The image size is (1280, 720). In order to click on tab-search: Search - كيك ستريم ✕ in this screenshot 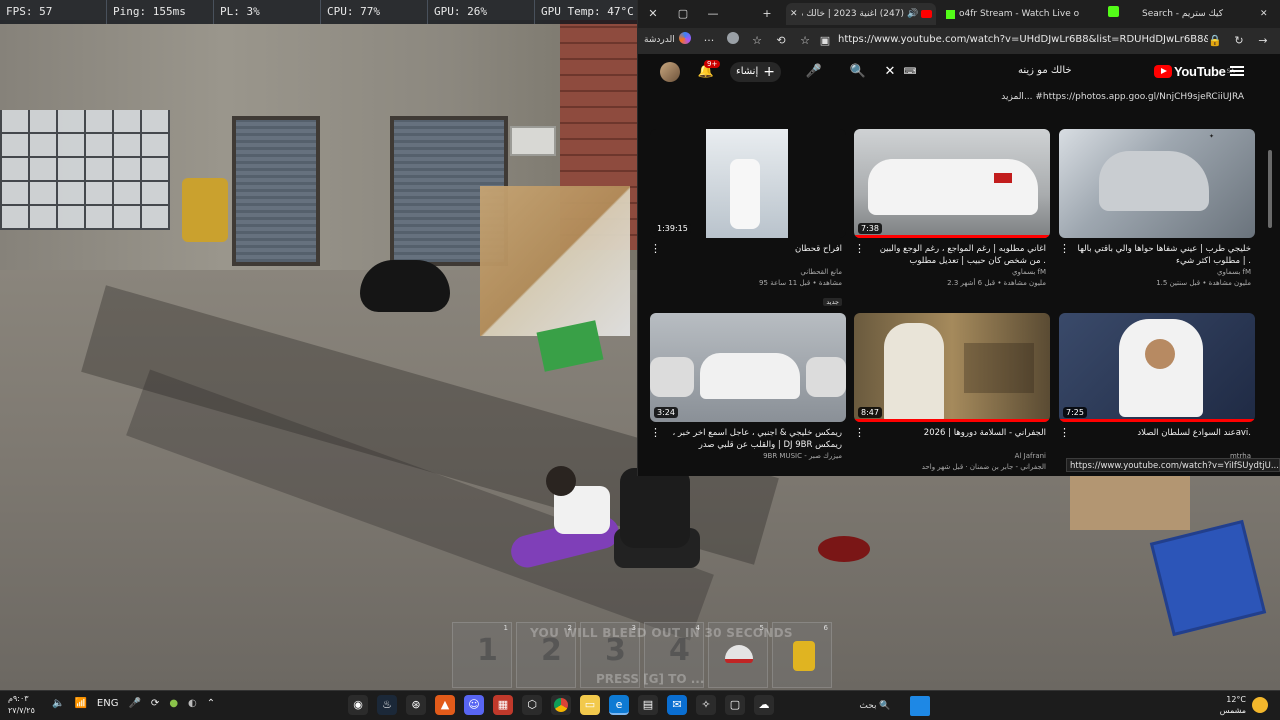, I will do `click(1208, 14)`.